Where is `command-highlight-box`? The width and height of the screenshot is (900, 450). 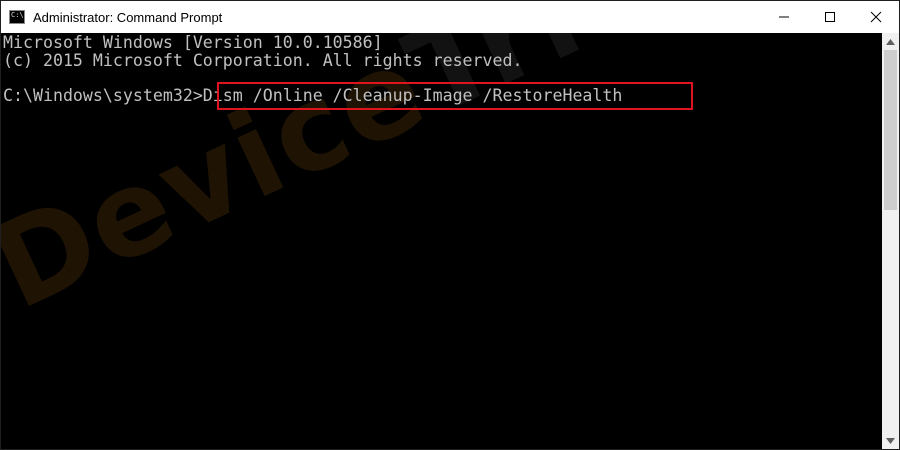 command-highlight-box is located at coordinates (455, 96).